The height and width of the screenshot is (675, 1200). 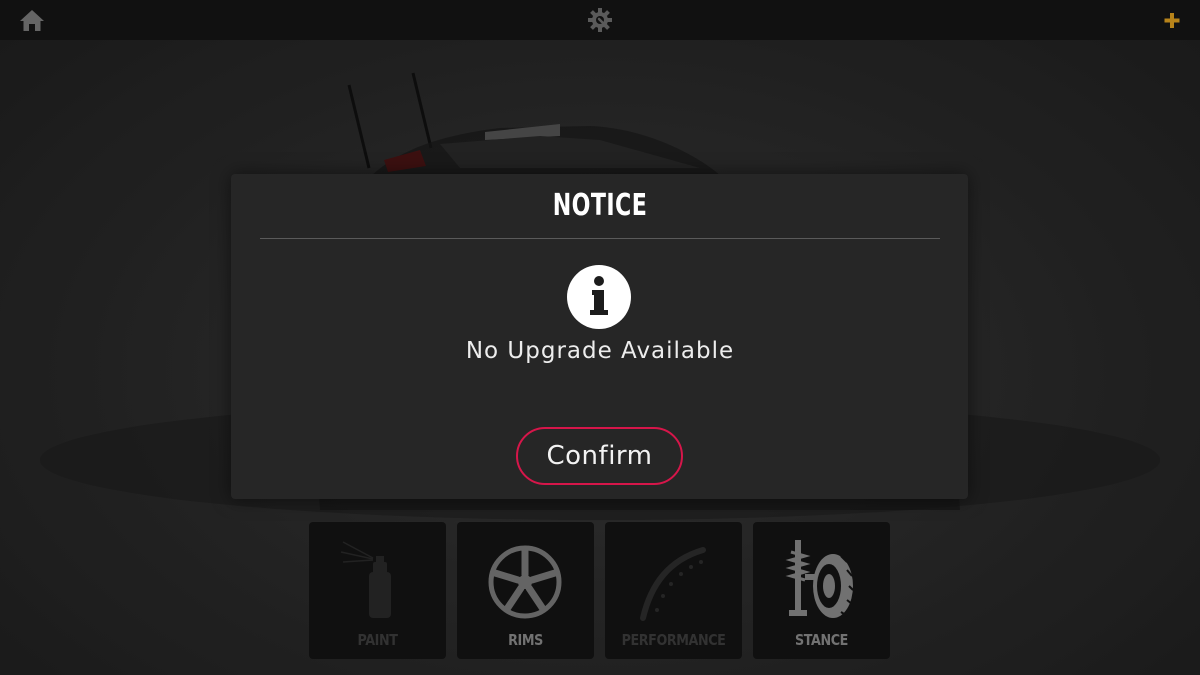 What do you see at coordinates (600, 238) in the screenshot?
I see `dialog-divider` at bounding box center [600, 238].